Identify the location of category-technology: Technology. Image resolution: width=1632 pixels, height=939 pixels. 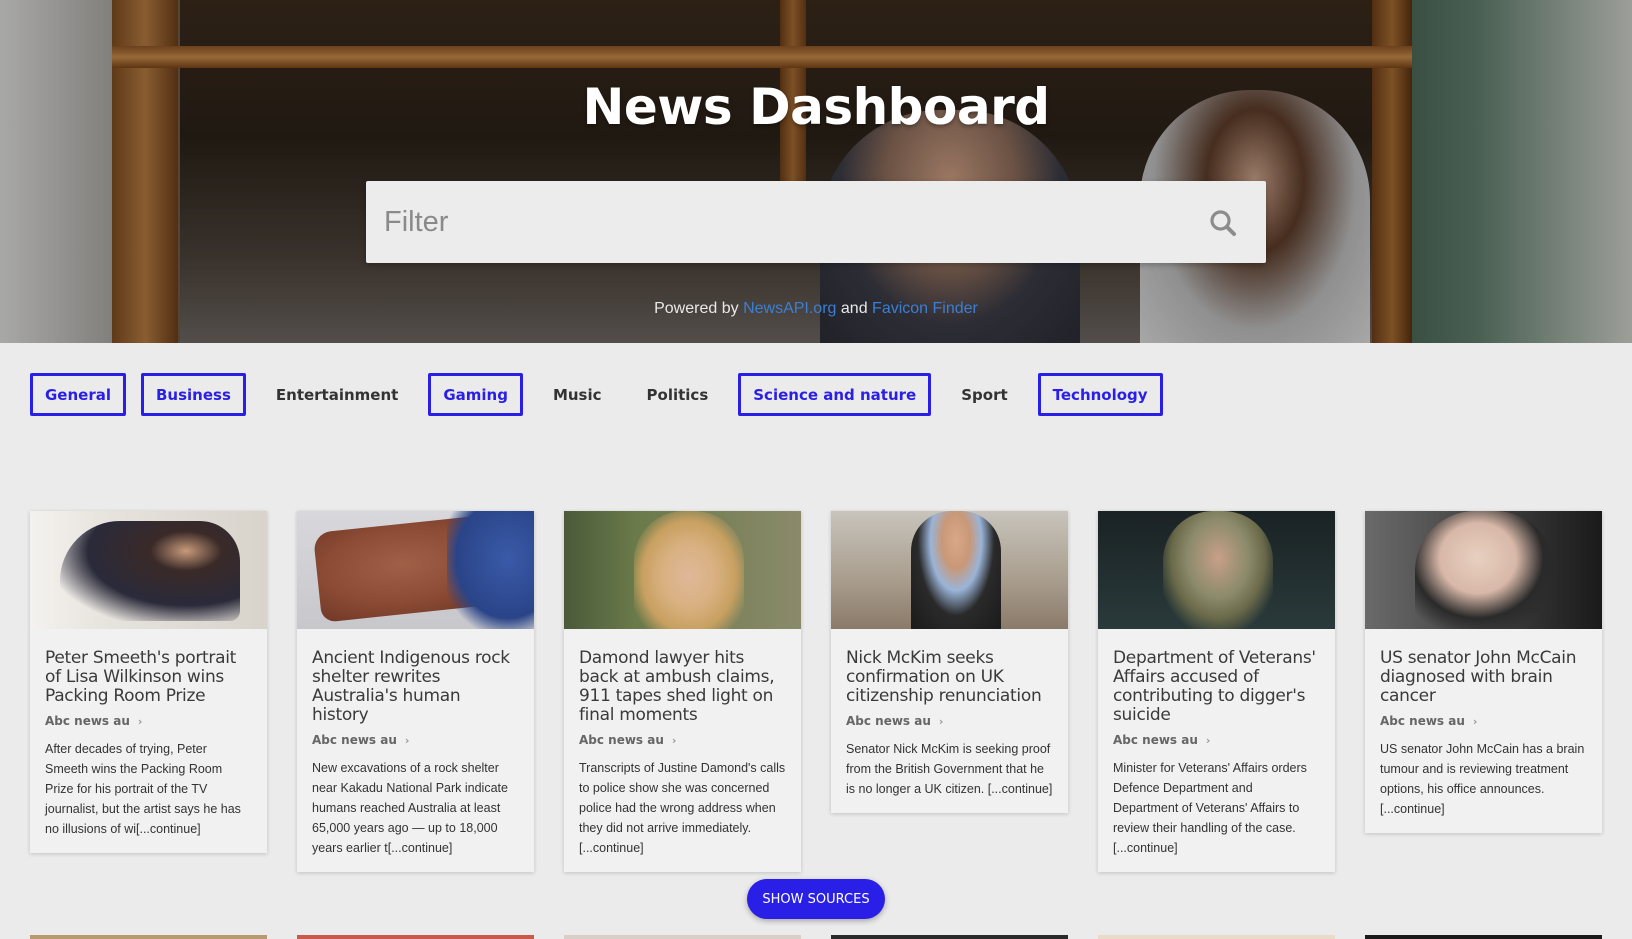
(1100, 394).